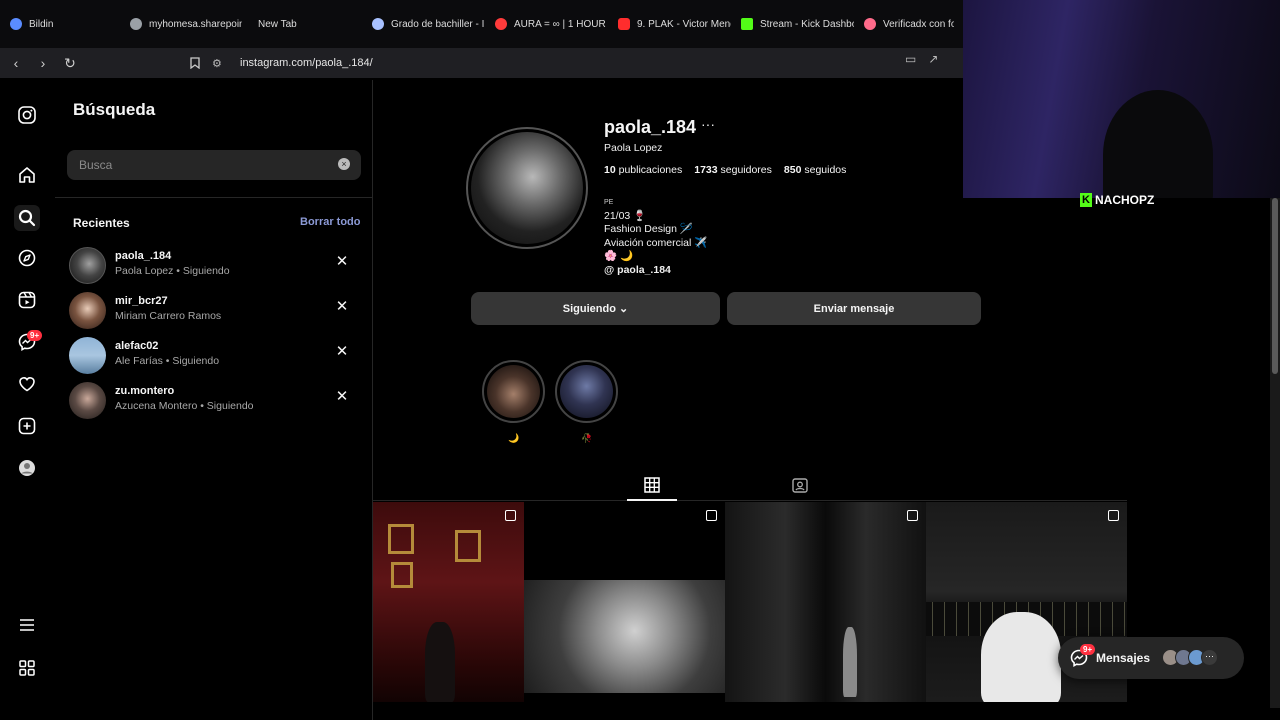 This screenshot has height=720, width=1280. Describe the element at coordinates (750, 500) in the screenshot. I see `tabs-divider` at that location.